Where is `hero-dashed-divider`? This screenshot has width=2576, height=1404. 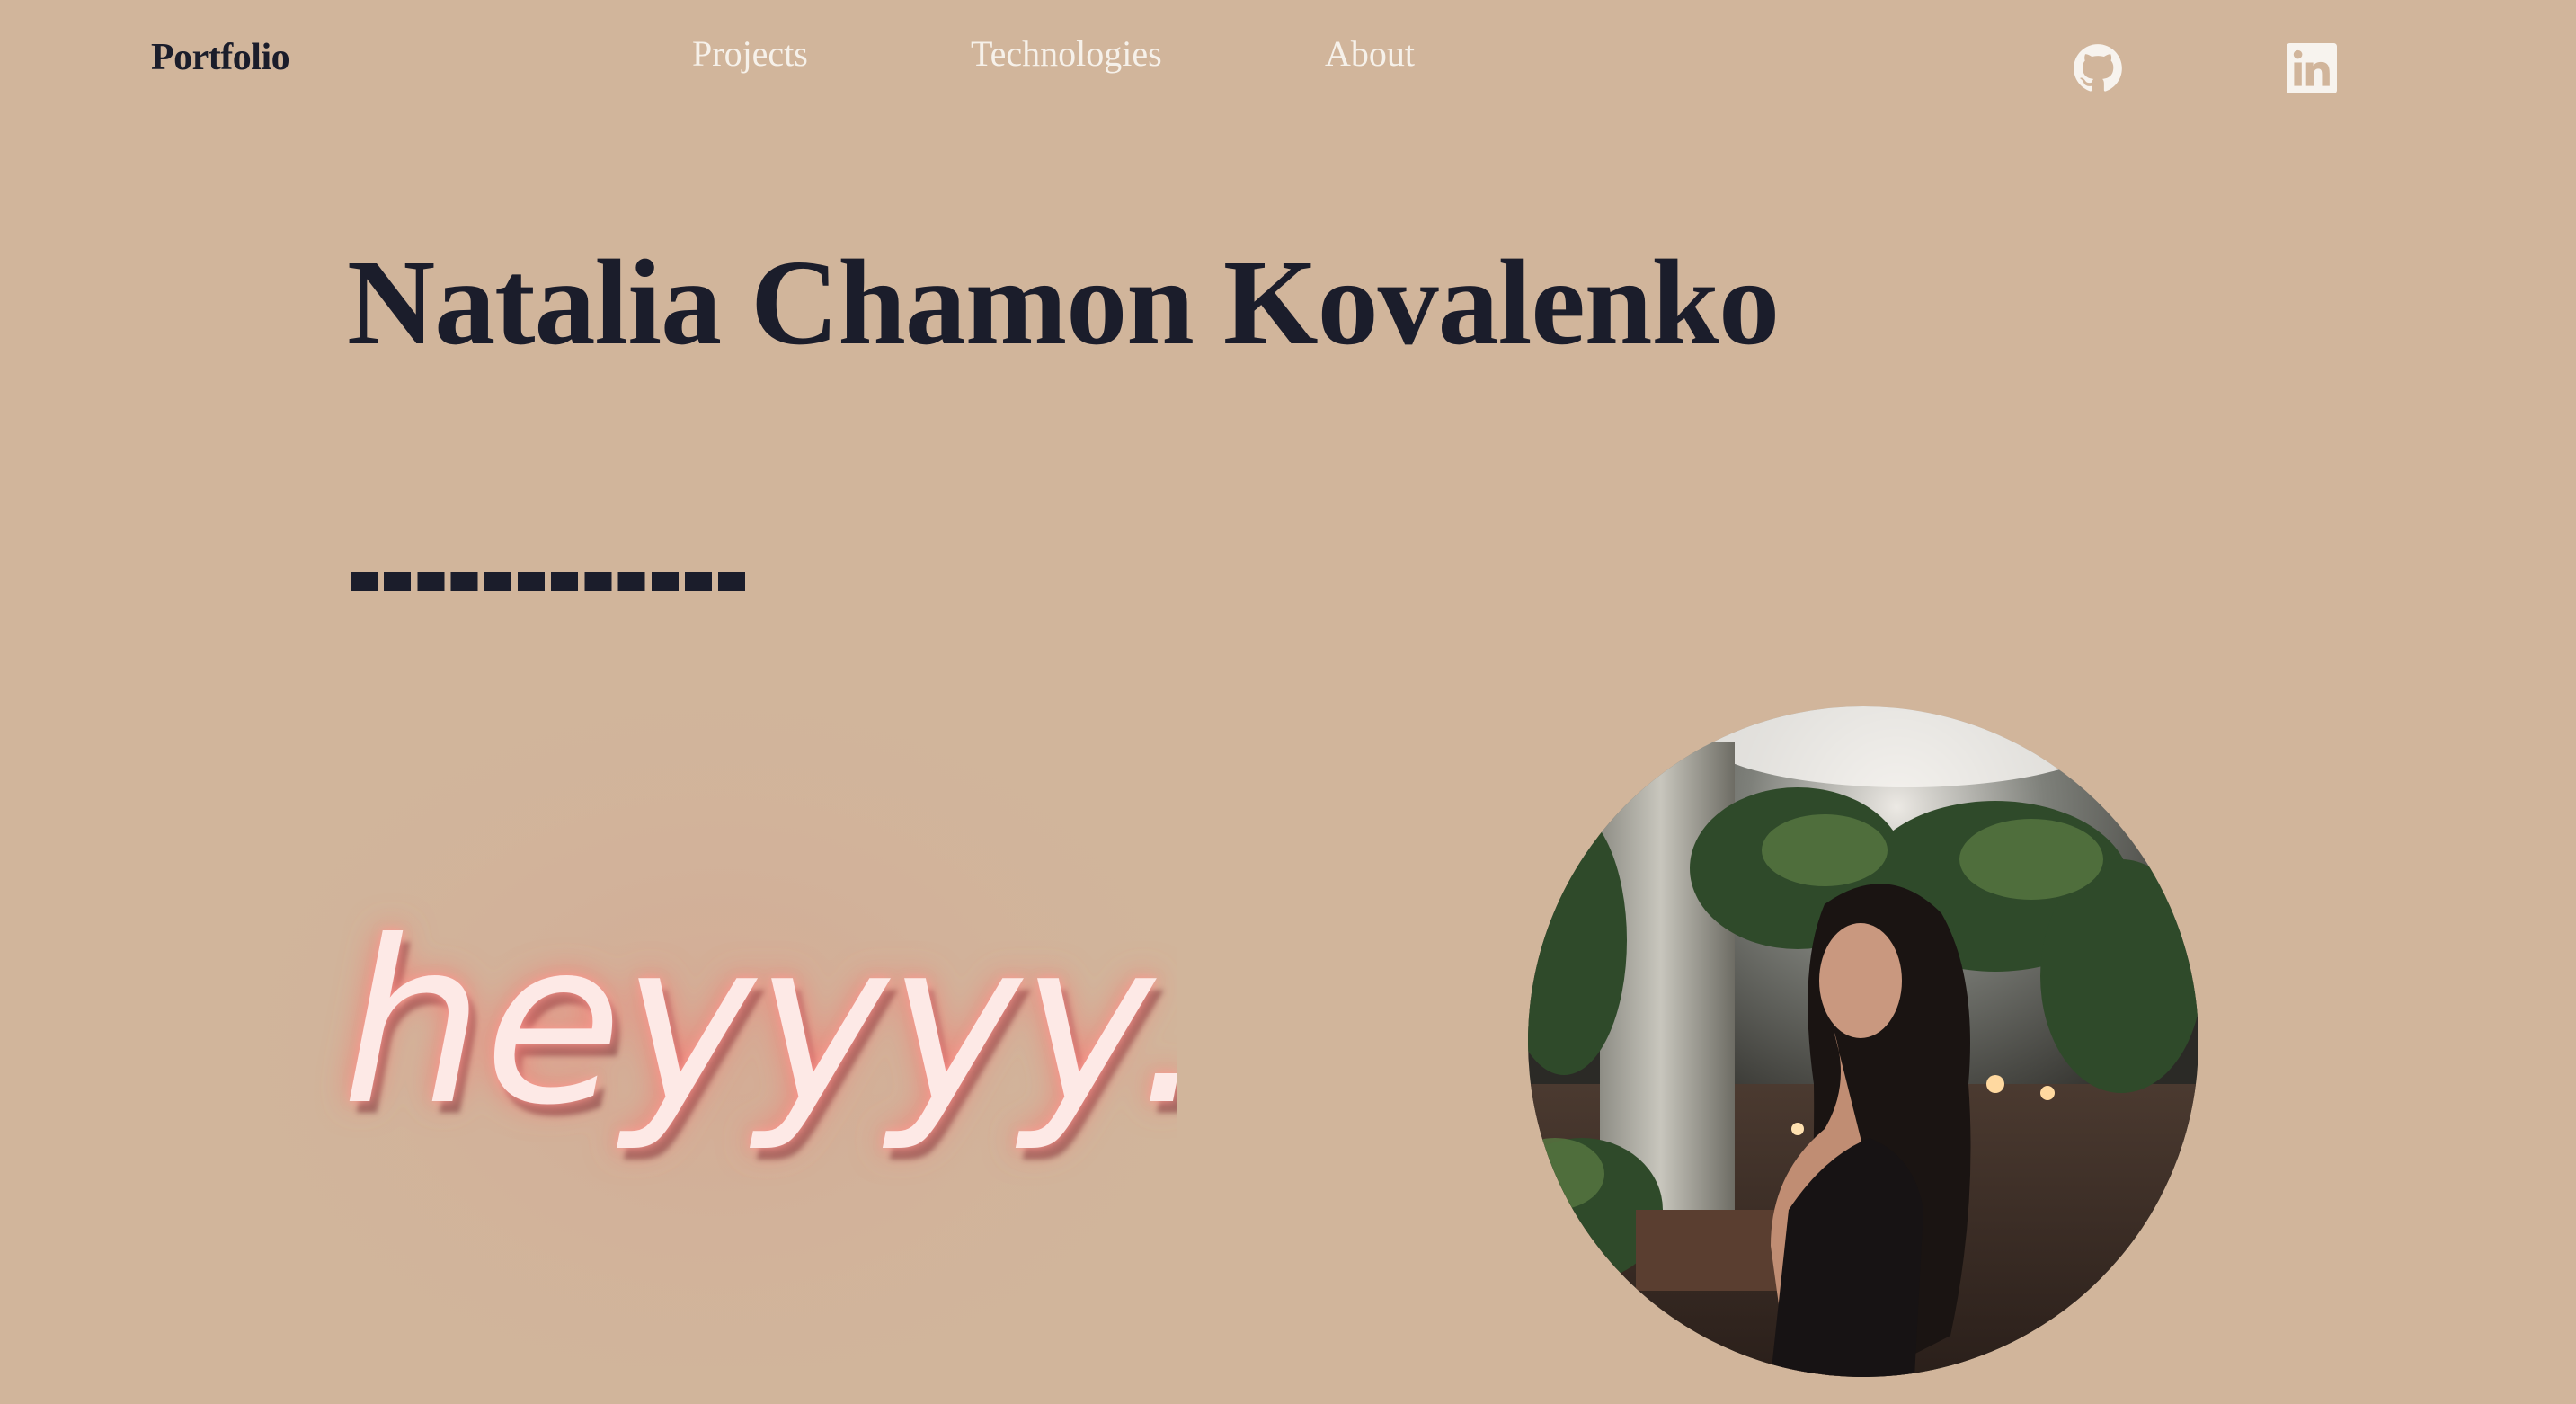
hero-dashed-divider is located at coordinates (551, 581).